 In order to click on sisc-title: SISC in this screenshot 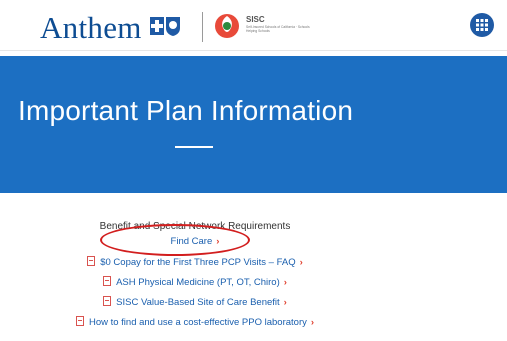, I will do `click(255, 19)`.